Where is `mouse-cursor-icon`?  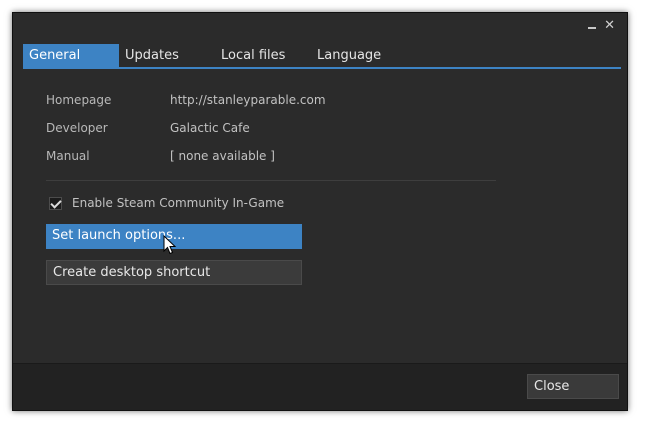 mouse-cursor-icon is located at coordinates (170, 245).